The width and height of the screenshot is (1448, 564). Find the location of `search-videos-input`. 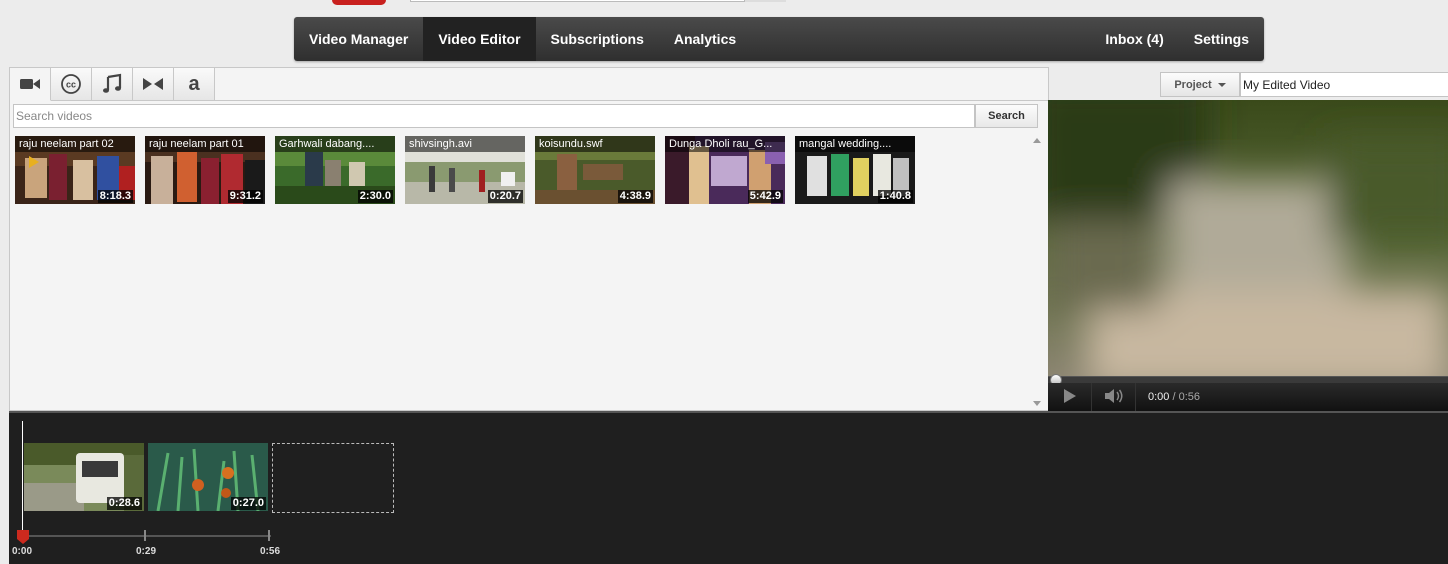

search-videos-input is located at coordinates (494, 116).